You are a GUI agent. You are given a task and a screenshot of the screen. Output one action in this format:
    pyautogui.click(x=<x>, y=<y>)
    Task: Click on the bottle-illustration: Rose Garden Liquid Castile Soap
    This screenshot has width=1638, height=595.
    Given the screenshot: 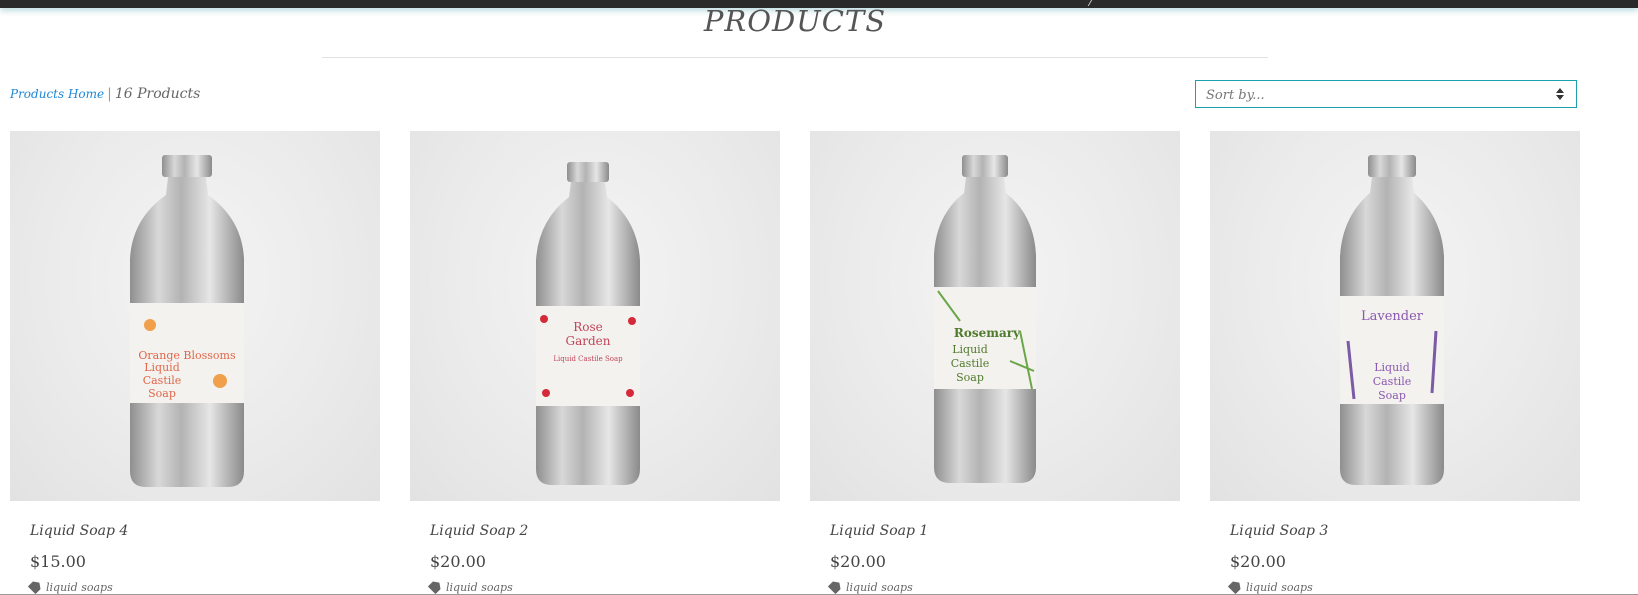 What is the action you would take?
    pyautogui.click(x=588, y=323)
    